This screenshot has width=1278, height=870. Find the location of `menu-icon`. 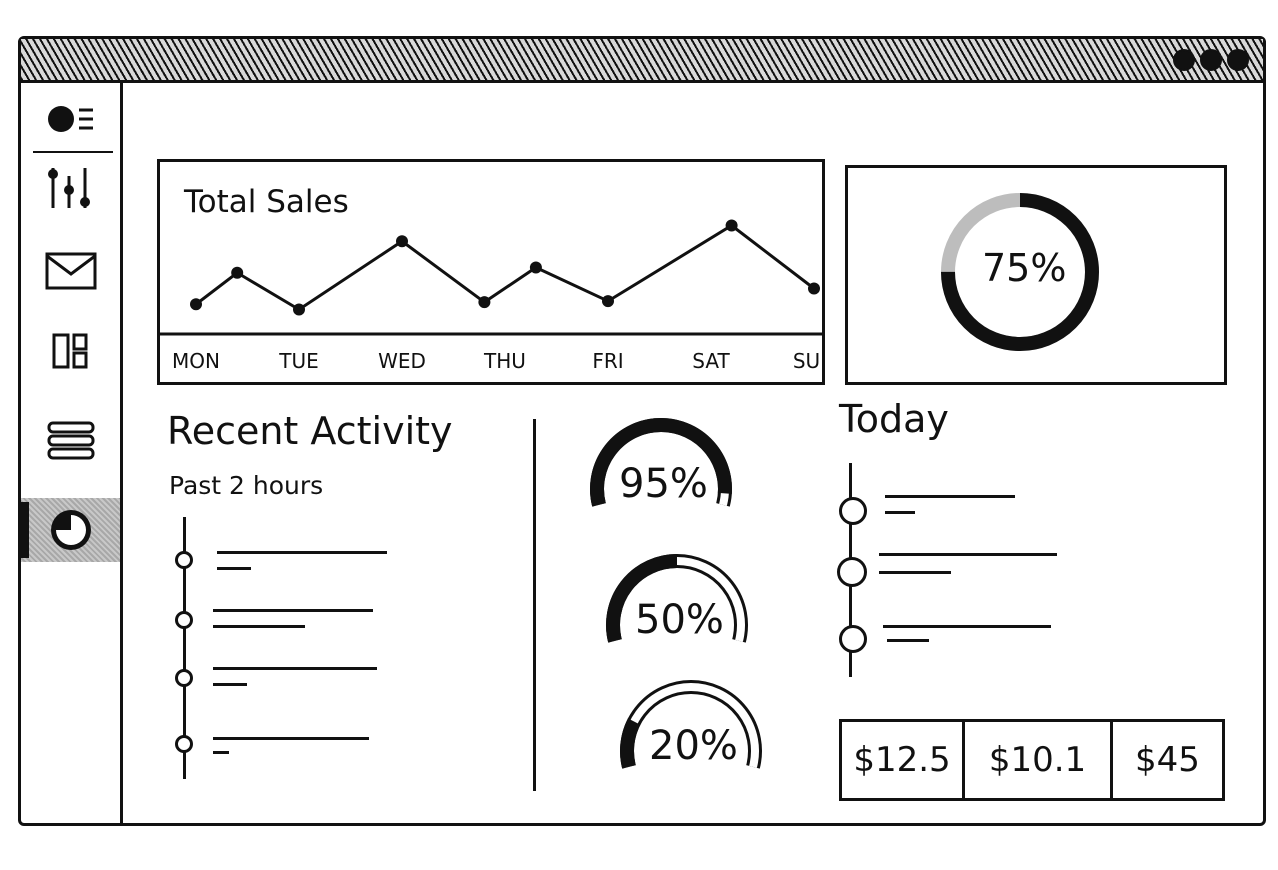

menu-icon is located at coordinates (70, 119).